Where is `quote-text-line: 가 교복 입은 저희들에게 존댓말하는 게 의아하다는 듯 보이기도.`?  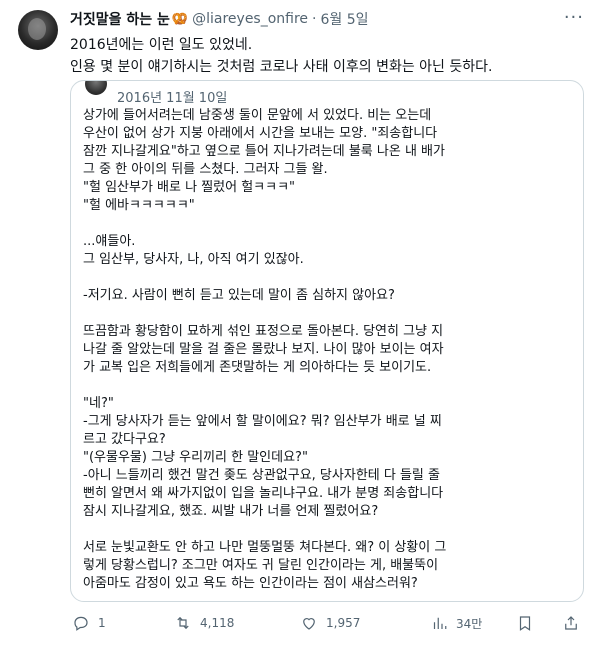 quote-text-line: 가 교복 입은 저희들에게 존댓말하는 게 의아하다는 듯 보이기도. is located at coordinates (257, 367).